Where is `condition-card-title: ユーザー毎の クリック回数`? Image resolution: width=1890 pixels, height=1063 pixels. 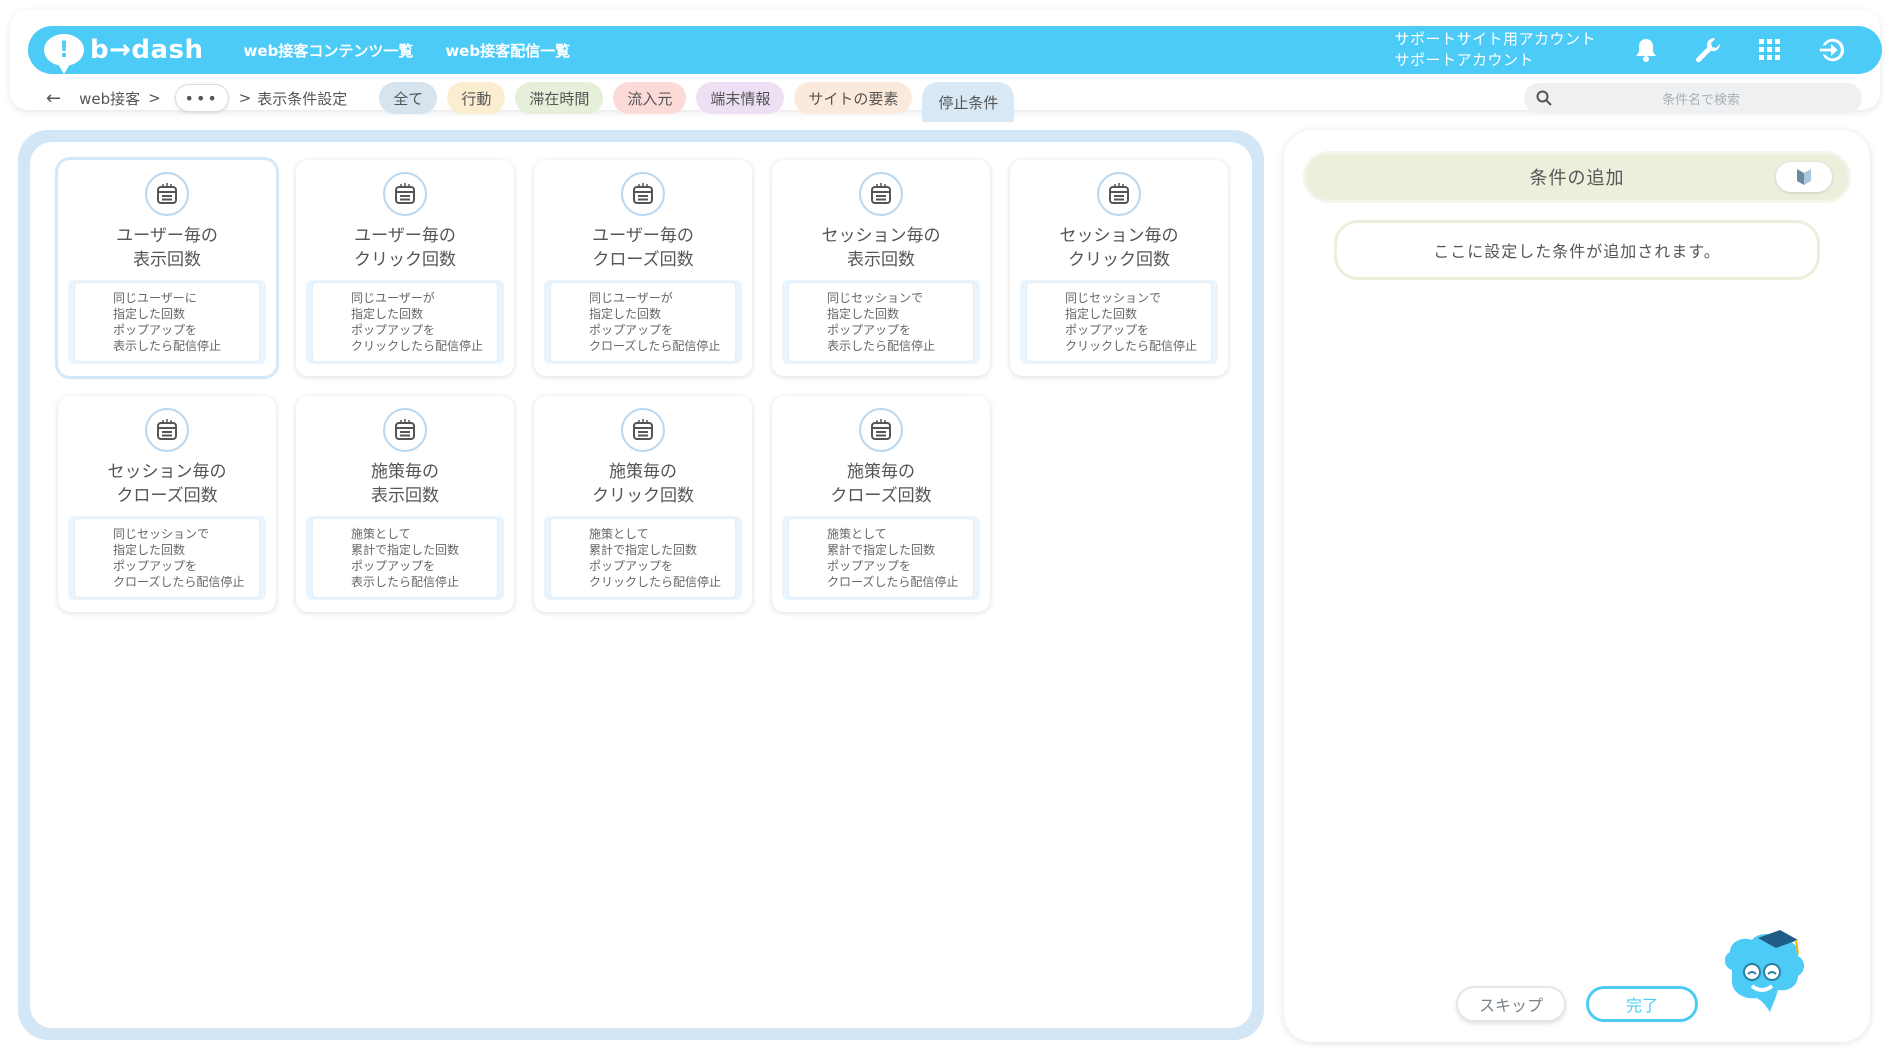 condition-card-title: ユーザー毎の クリック回数 is located at coordinates (405, 248).